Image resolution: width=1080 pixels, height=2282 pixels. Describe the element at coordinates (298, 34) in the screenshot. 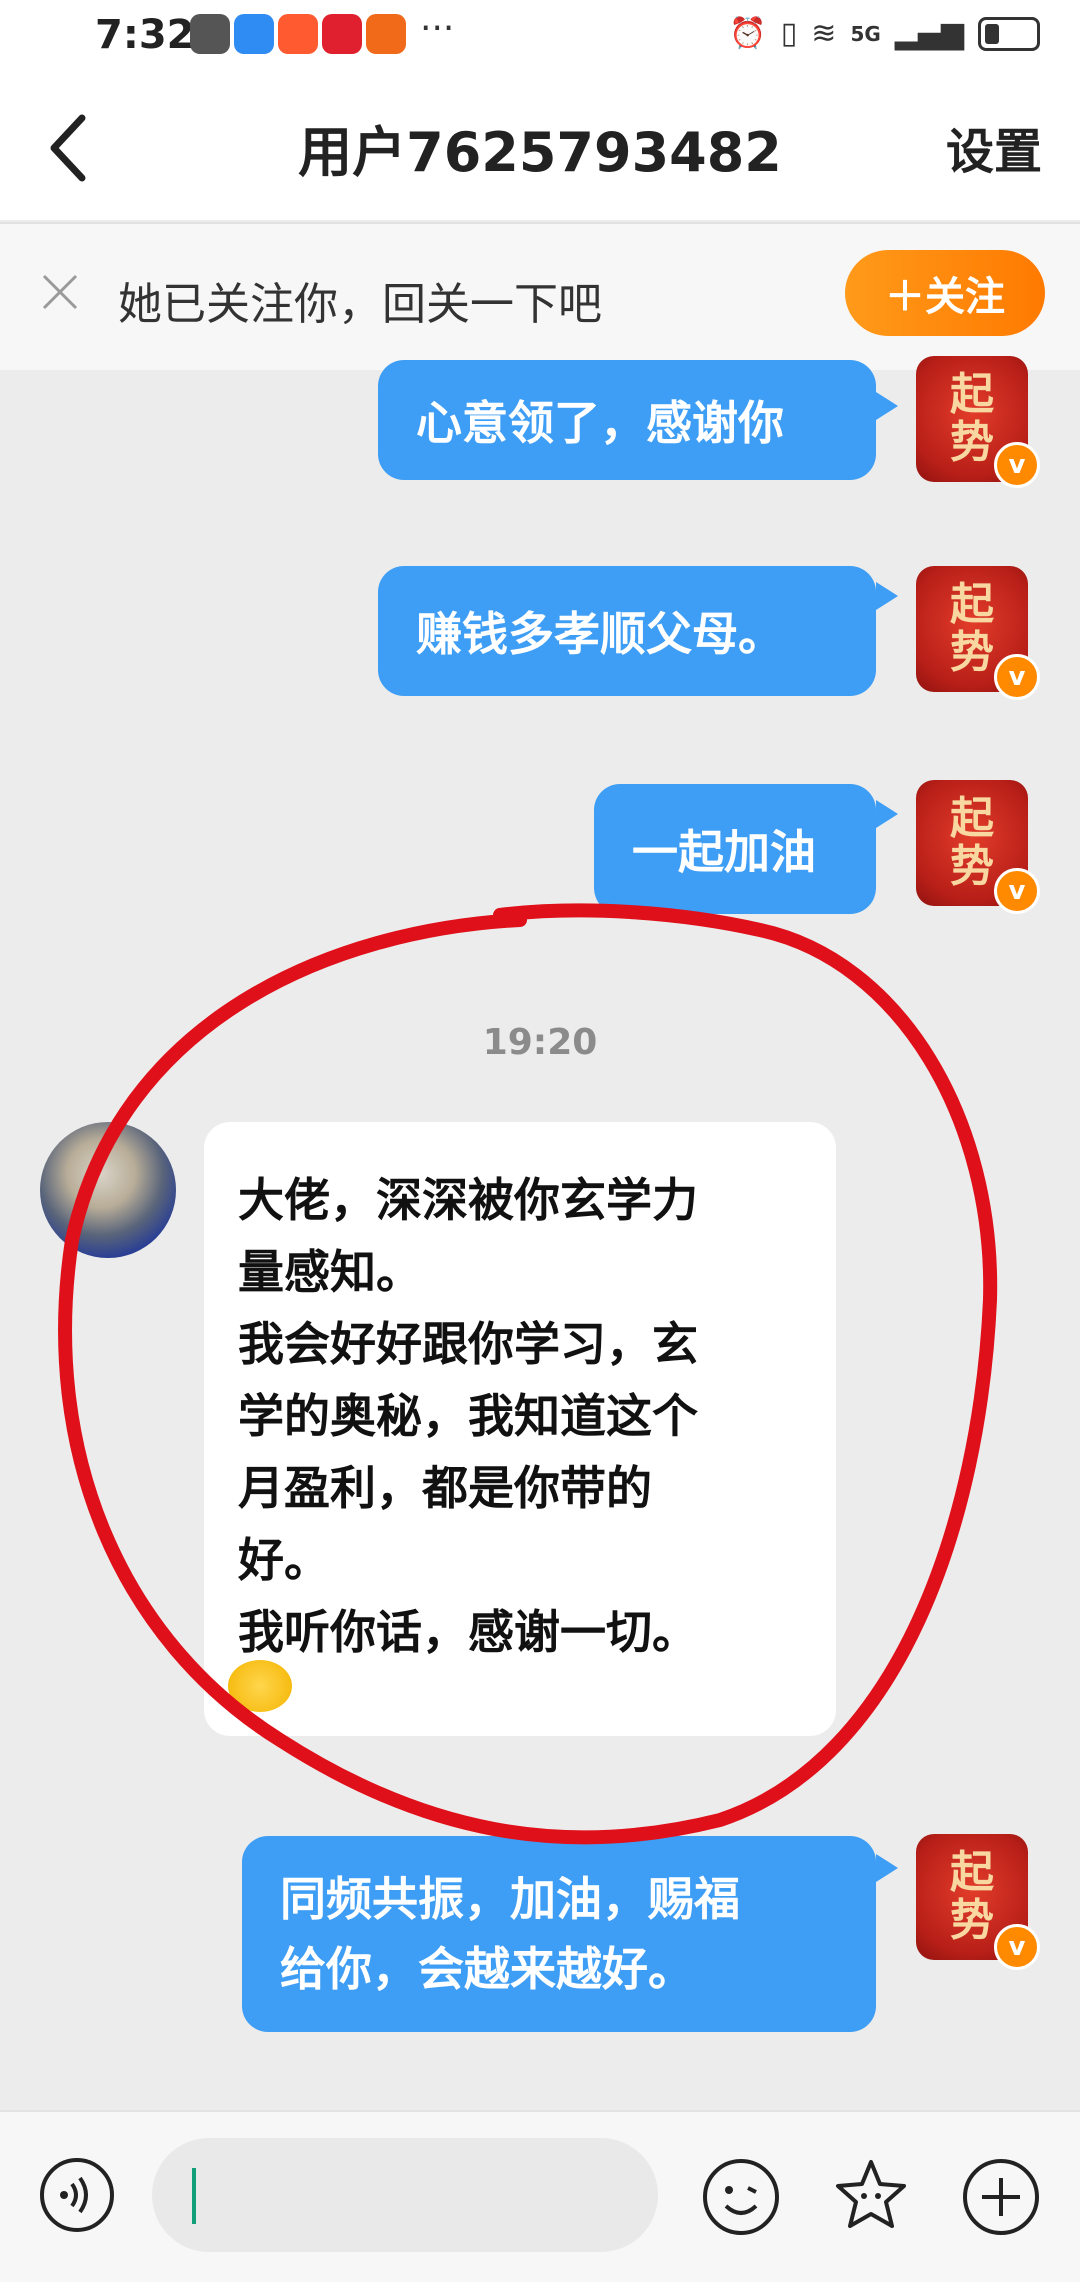

I see `weibo-icon` at that location.